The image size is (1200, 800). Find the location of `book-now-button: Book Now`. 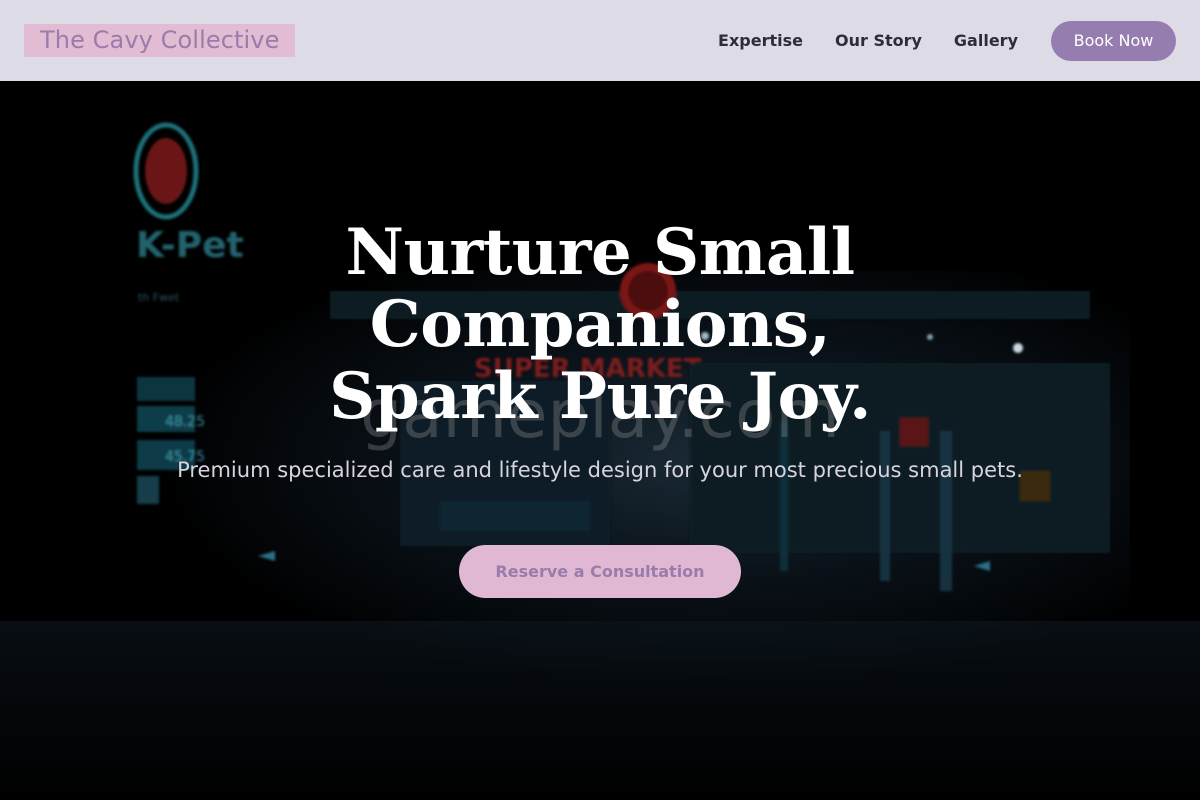

book-now-button: Book Now is located at coordinates (1113, 40).